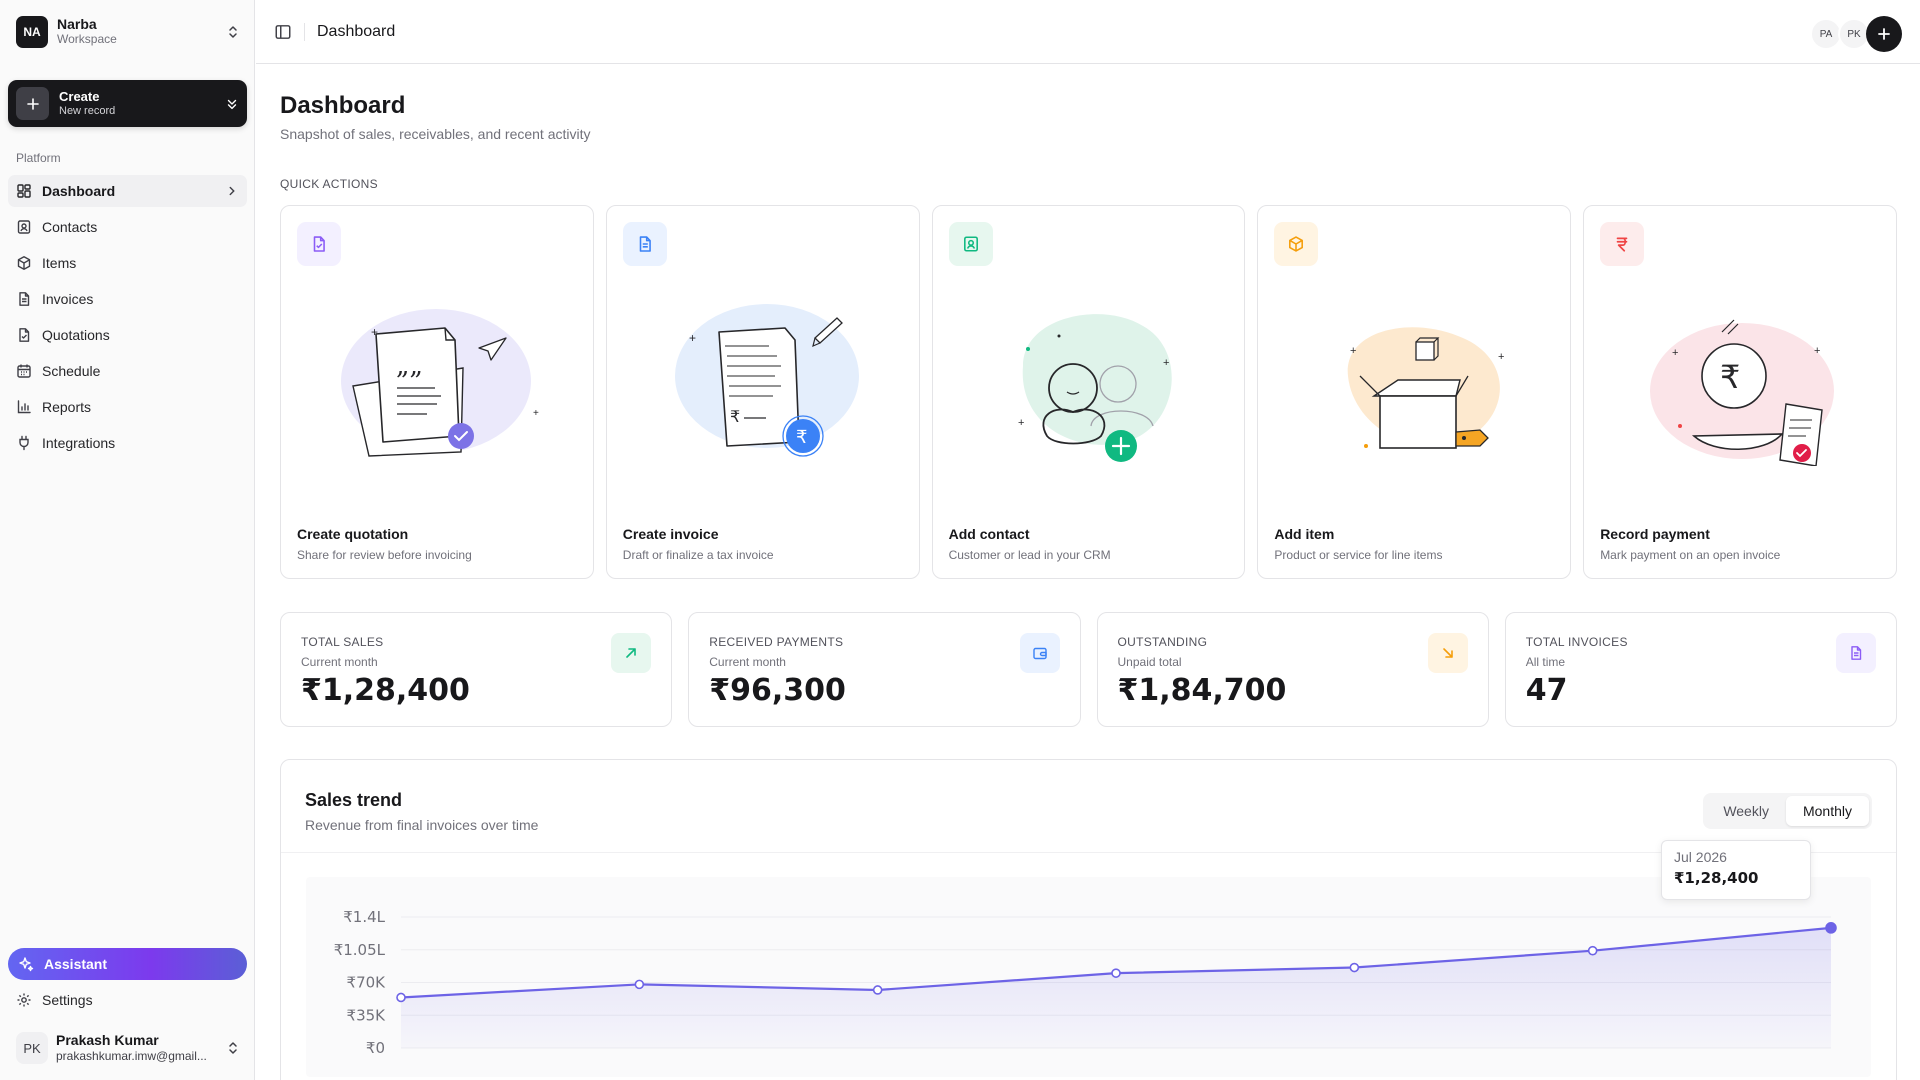  What do you see at coordinates (1827, 811) in the screenshot?
I see `toggle-monthly: Monthly` at bounding box center [1827, 811].